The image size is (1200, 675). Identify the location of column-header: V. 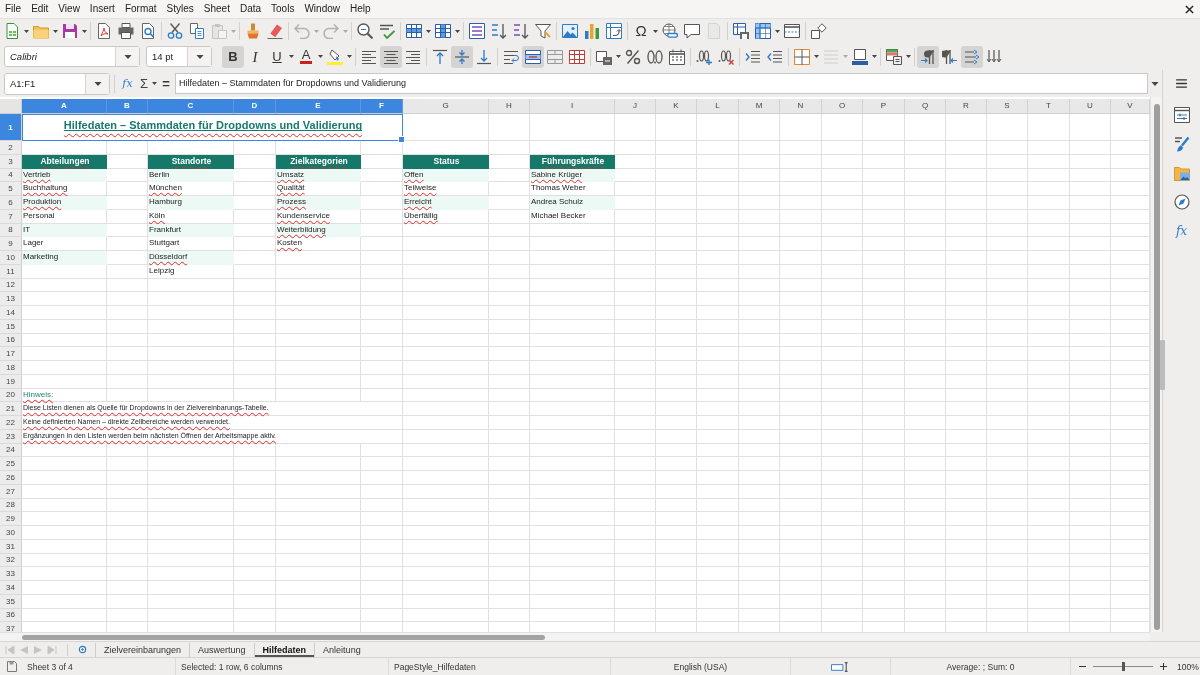
(1130, 106).